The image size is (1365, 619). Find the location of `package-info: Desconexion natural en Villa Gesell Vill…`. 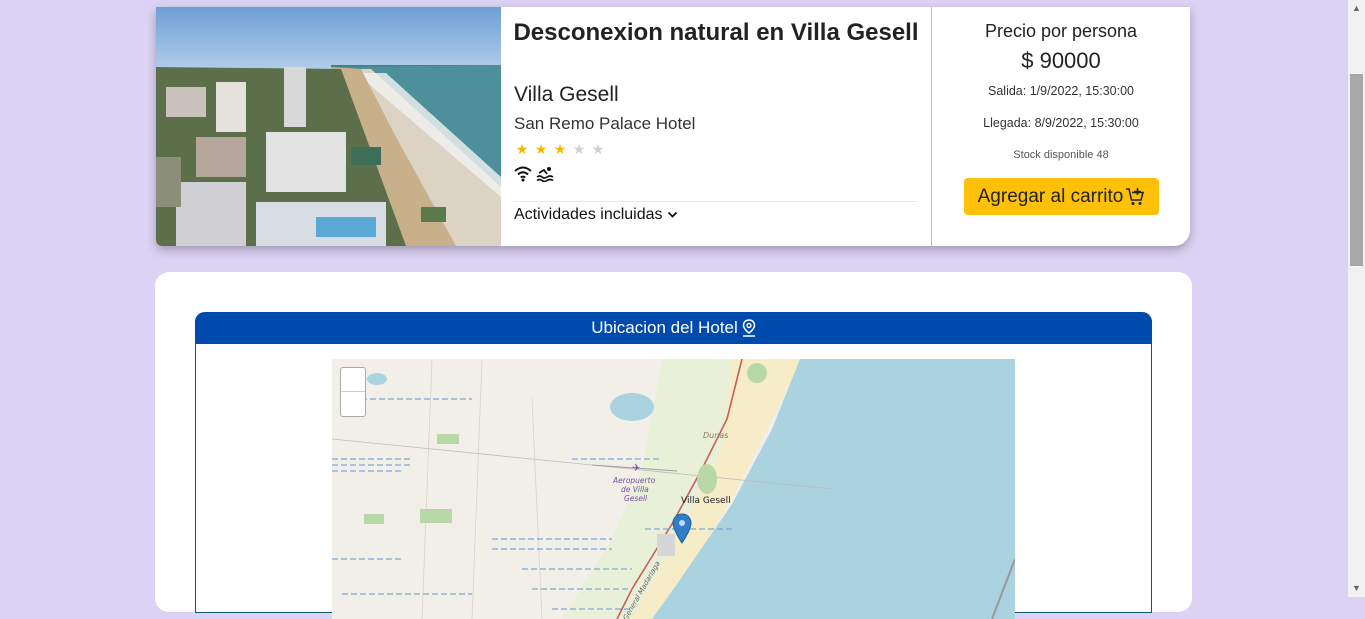

package-info: Desconexion natural en Villa Gesell Vill… is located at coordinates (716, 126).